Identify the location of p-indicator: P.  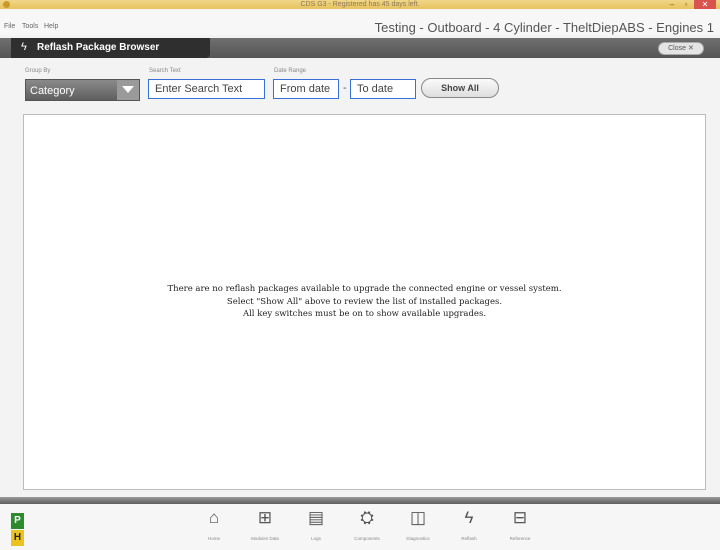
(17, 521).